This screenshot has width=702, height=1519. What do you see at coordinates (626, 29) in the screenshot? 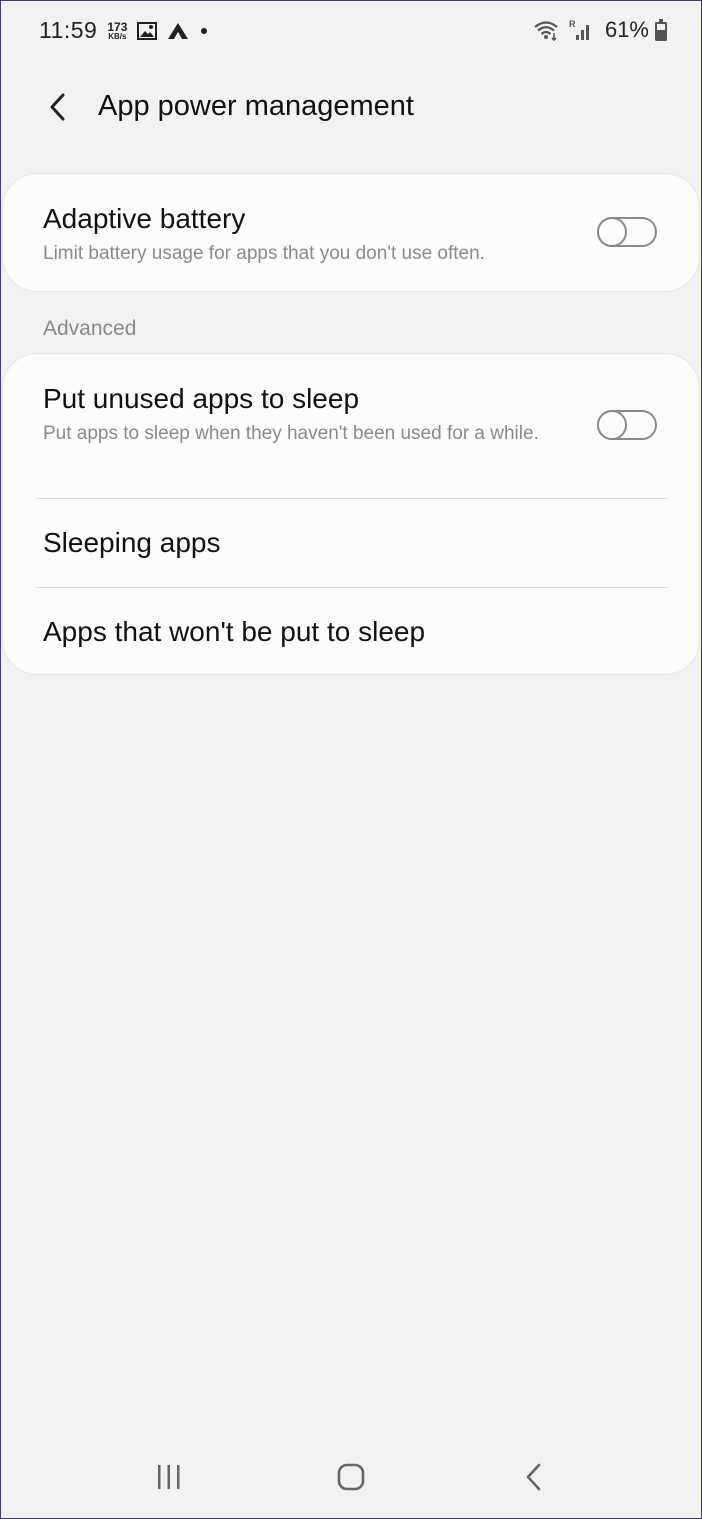
I see `battery-percent: 61%` at bounding box center [626, 29].